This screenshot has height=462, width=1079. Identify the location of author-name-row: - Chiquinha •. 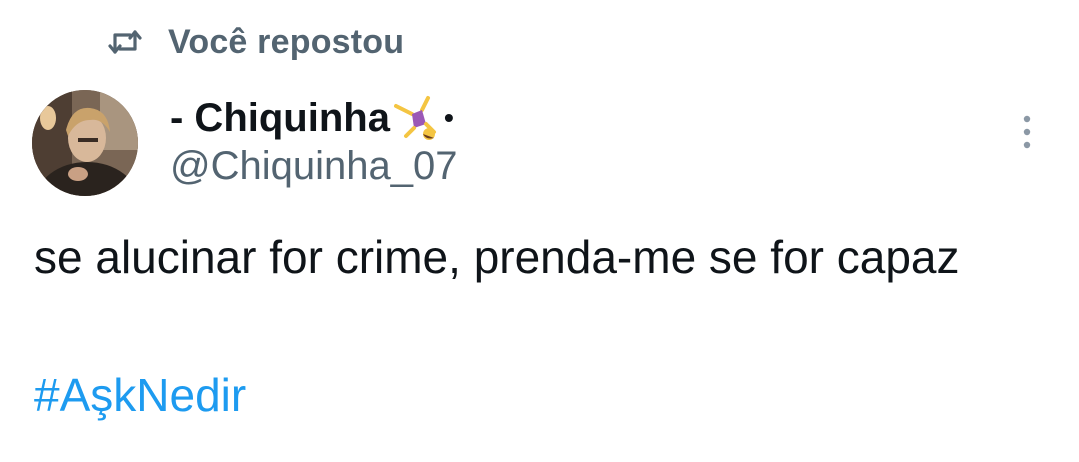
(312, 118).